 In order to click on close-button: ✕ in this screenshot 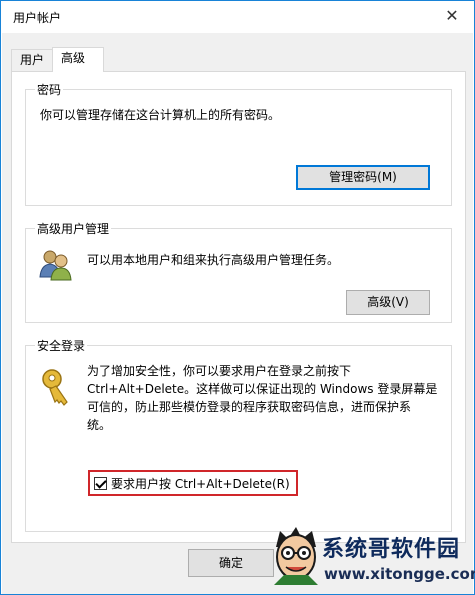, I will do `click(452, 16)`.